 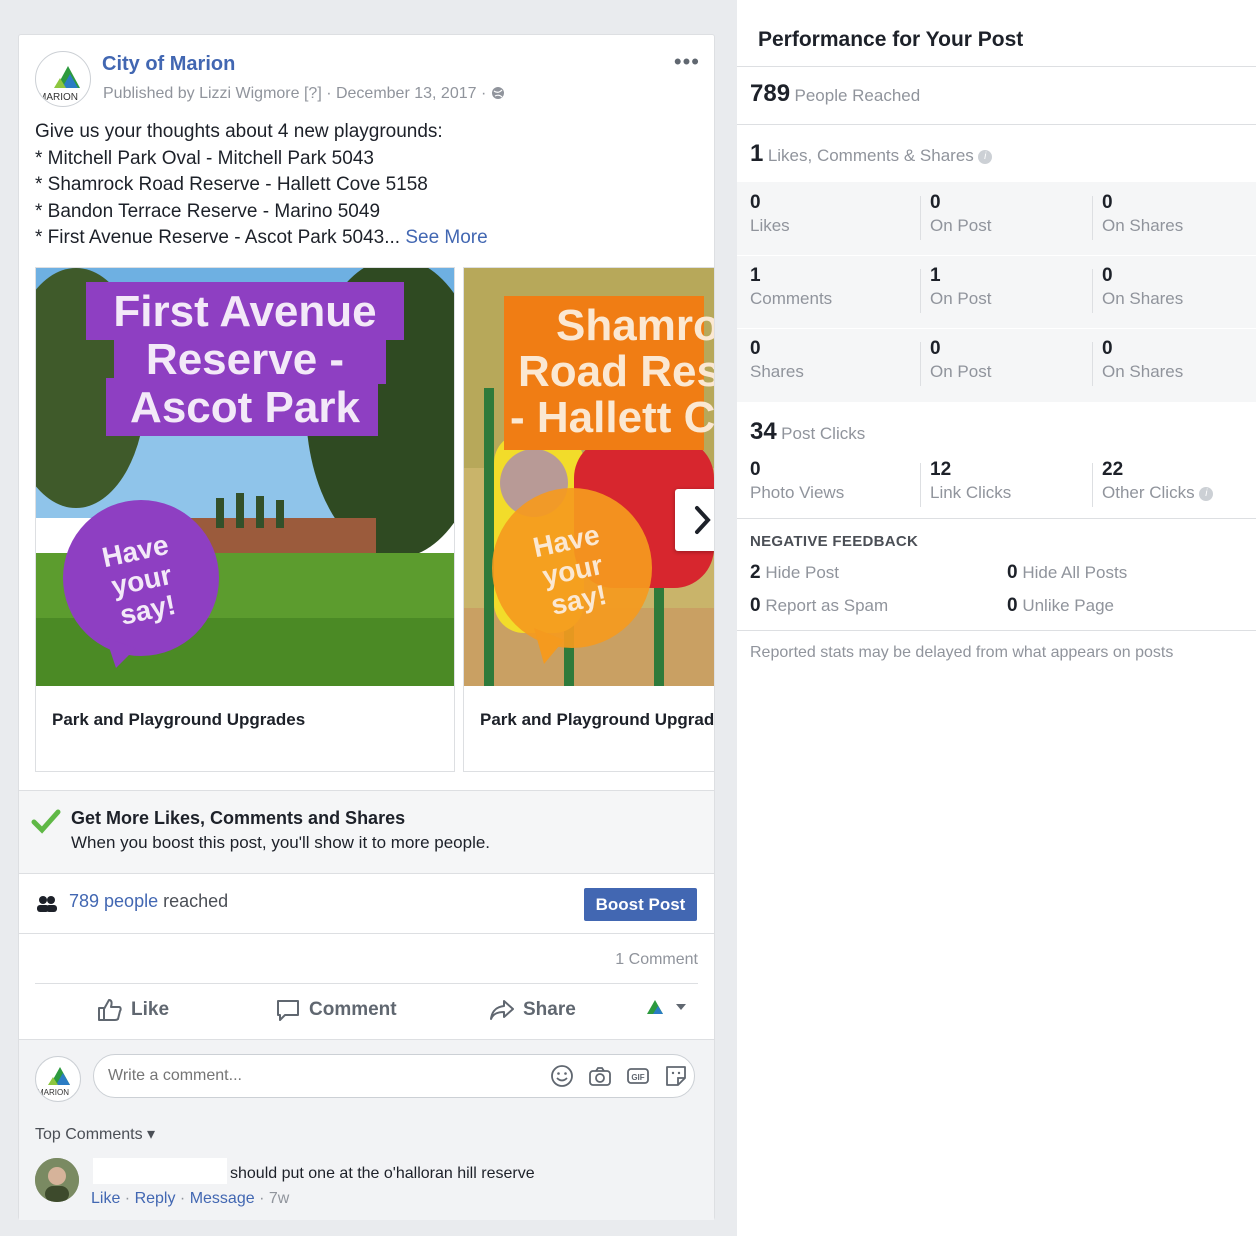 I want to click on commenter-page-avatar: MARION, so click(x=58, y=1079).